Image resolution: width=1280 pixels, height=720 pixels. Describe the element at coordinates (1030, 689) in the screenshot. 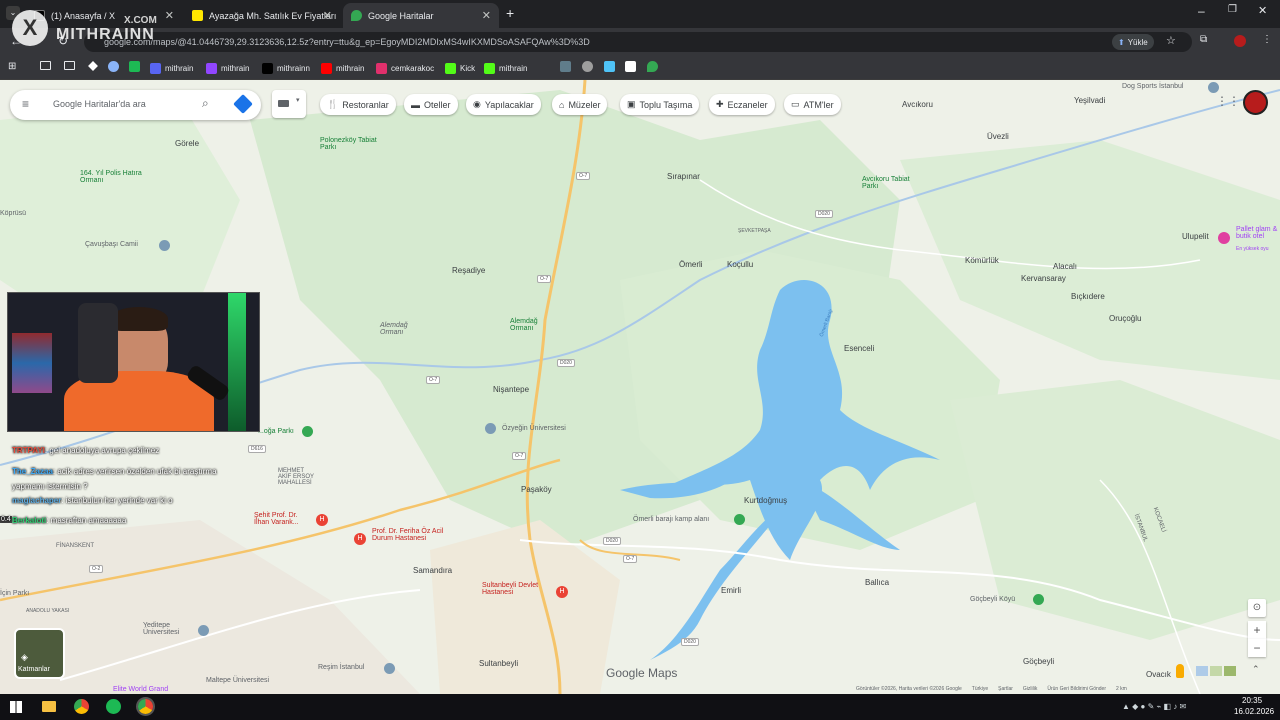

I see `footer-link: Gizlilik` at that location.